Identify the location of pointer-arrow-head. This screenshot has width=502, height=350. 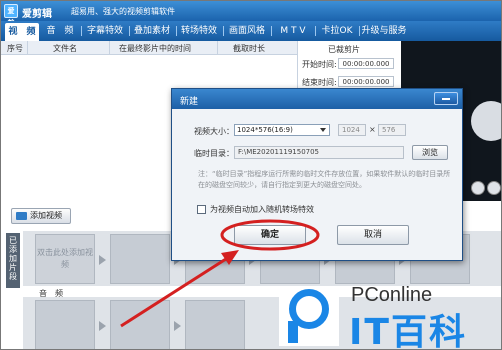
(230, 257).